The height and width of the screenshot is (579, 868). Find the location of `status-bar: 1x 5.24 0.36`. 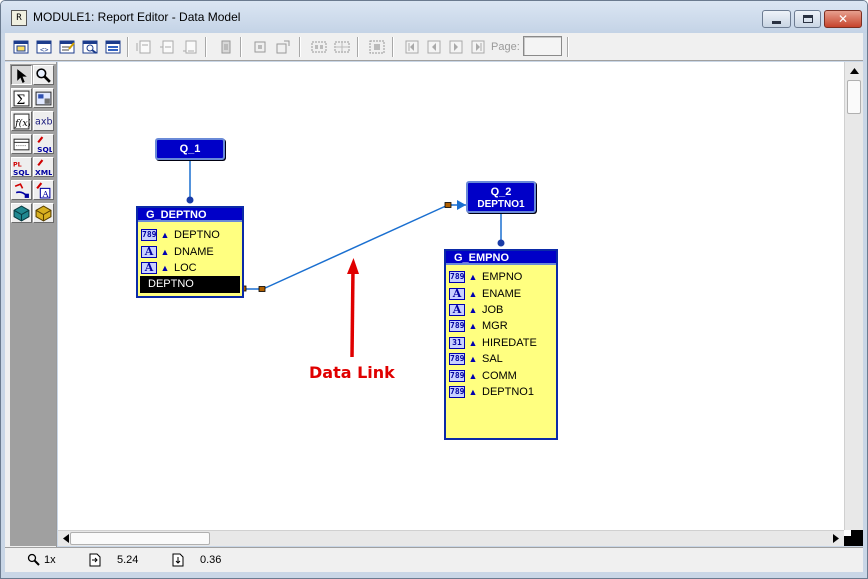

status-bar: 1x 5.24 0.36 is located at coordinates (434, 559).